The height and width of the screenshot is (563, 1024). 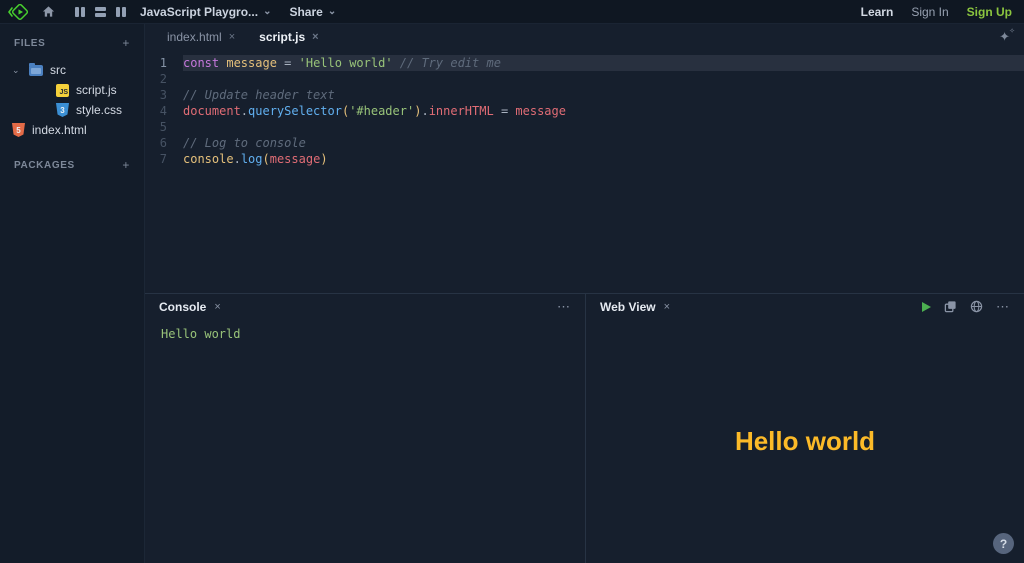 What do you see at coordinates (126, 43) in the screenshot?
I see `add-file-button: +` at bounding box center [126, 43].